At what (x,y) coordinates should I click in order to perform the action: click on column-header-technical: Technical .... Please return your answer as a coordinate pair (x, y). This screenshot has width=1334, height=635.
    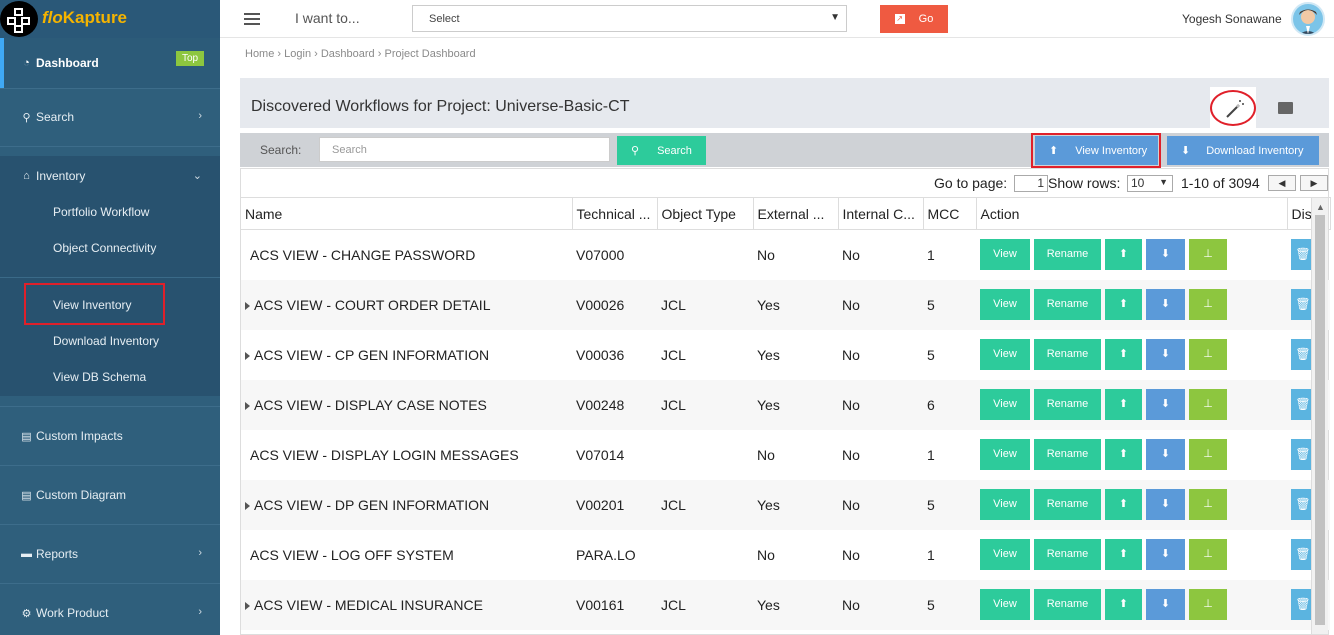
    Looking at the image, I should click on (615, 213).